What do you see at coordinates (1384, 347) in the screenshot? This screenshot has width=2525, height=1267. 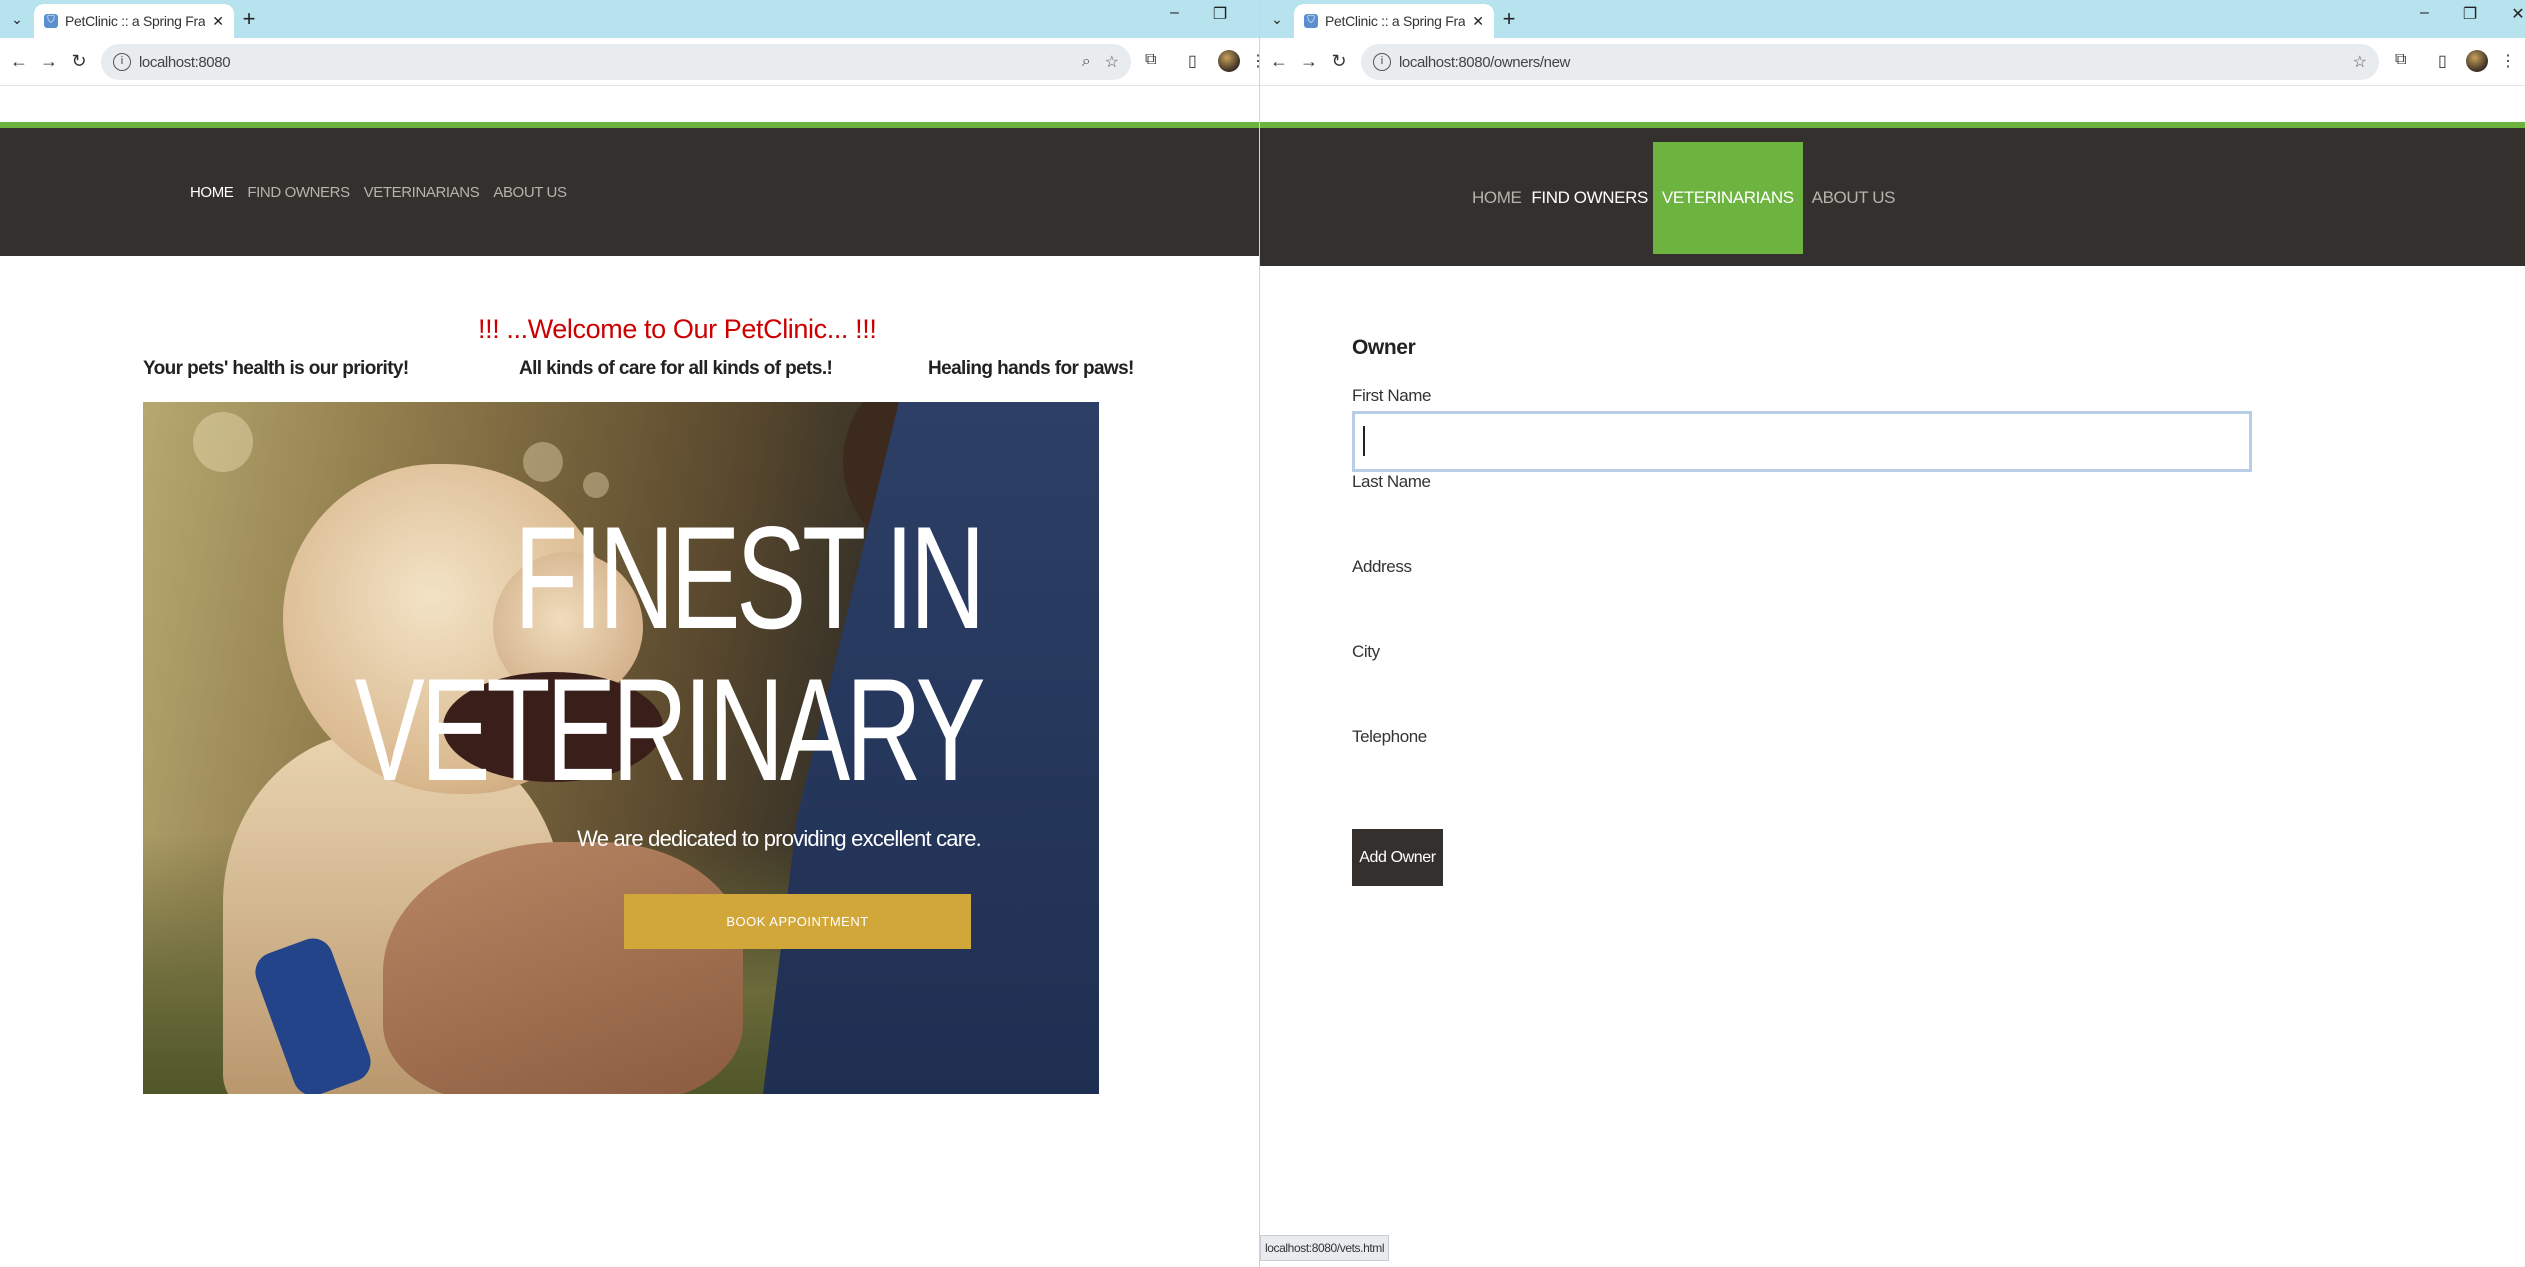 I see `form-heading-owner: Owner` at bounding box center [1384, 347].